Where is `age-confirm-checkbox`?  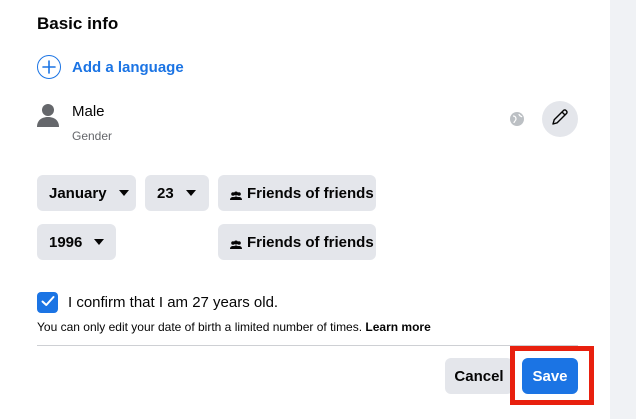 age-confirm-checkbox is located at coordinates (47, 302).